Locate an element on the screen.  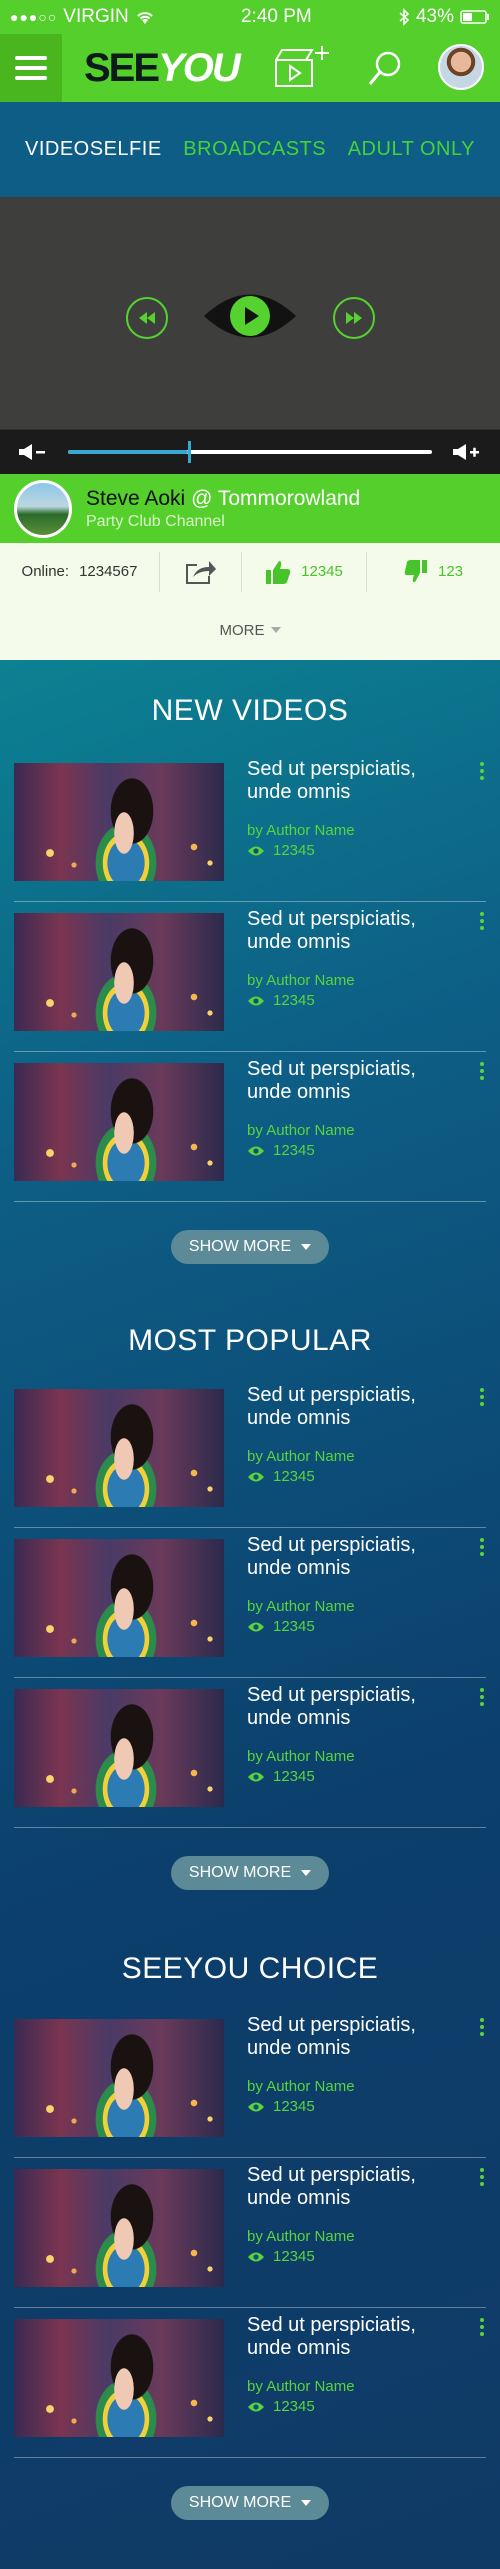
menu-icon-line is located at coordinates (31, 68).